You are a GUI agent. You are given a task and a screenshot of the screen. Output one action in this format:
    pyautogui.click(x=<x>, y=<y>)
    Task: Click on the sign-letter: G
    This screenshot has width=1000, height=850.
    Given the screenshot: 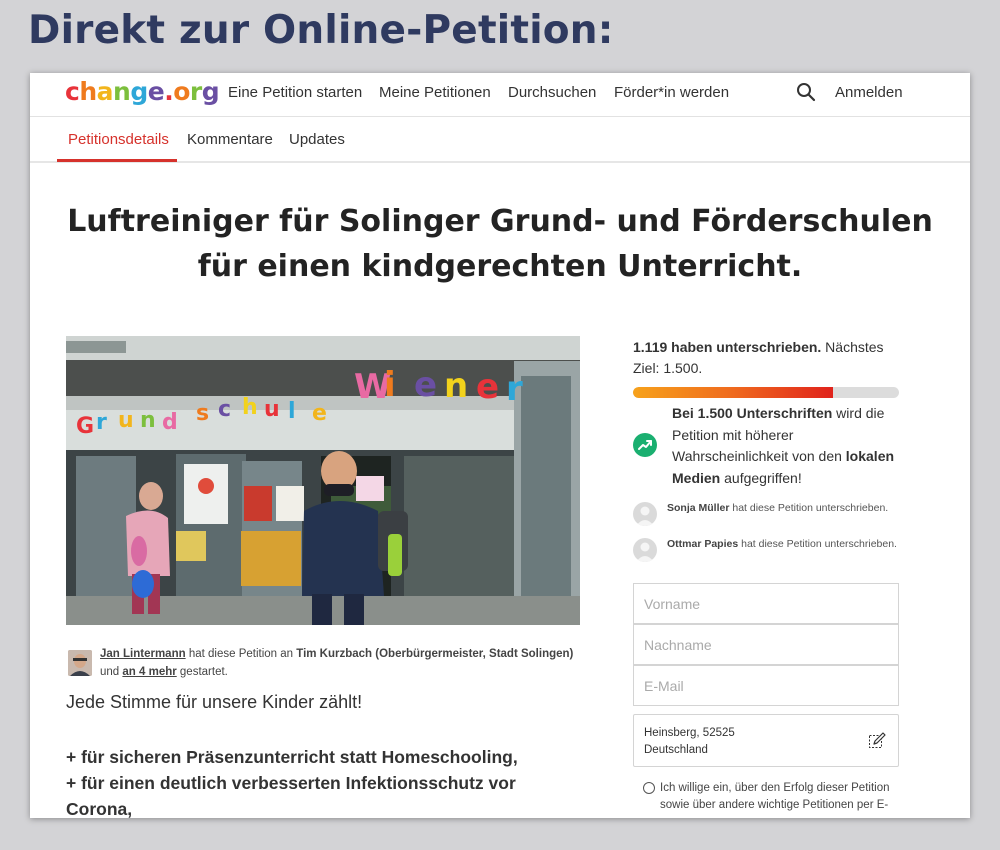 What is the action you would take?
    pyautogui.click(x=85, y=426)
    